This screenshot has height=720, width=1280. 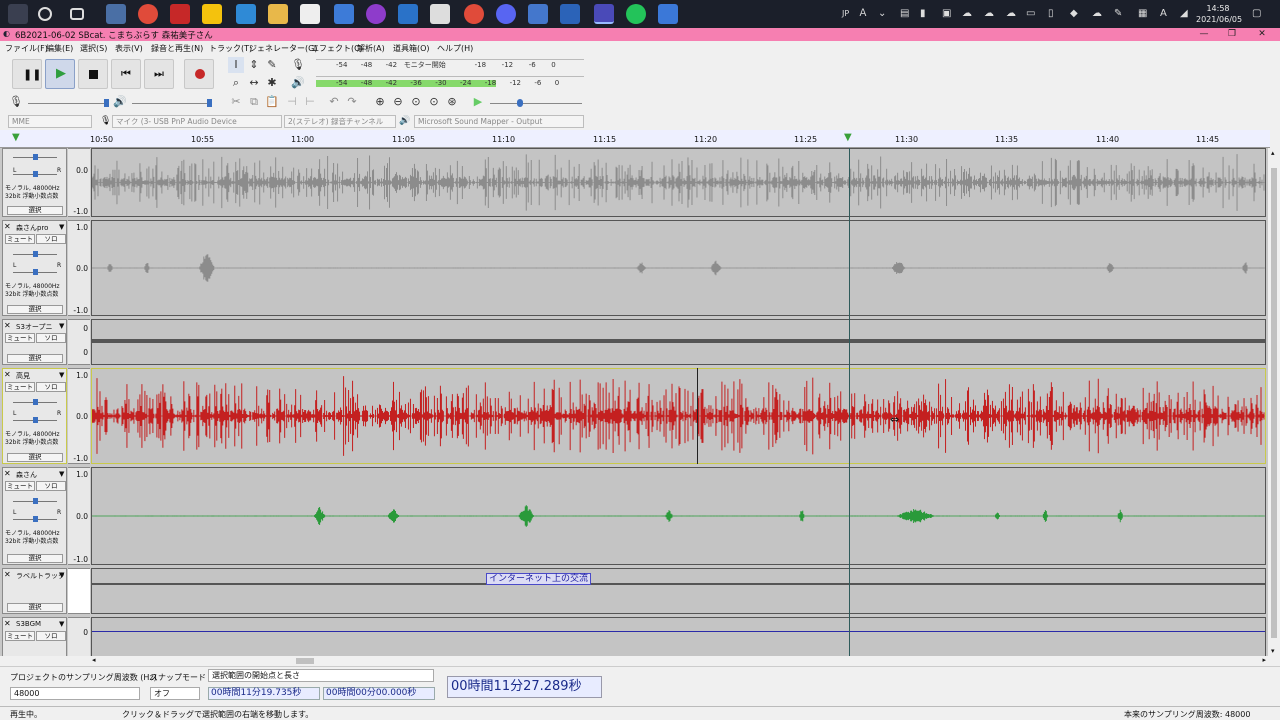 What do you see at coordinates (1273, 153) in the screenshot?
I see `scroll-up-icon: ▴` at bounding box center [1273, 153].